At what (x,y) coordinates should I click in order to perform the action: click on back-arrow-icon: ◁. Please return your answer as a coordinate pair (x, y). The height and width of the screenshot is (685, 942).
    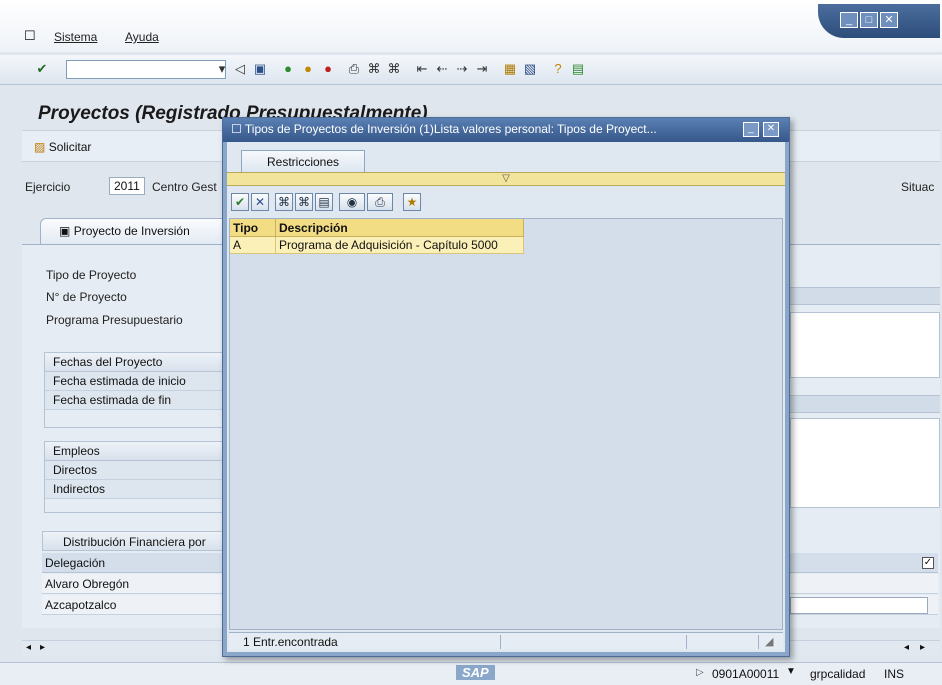
    Looking at the image, I should click on (240, 69).